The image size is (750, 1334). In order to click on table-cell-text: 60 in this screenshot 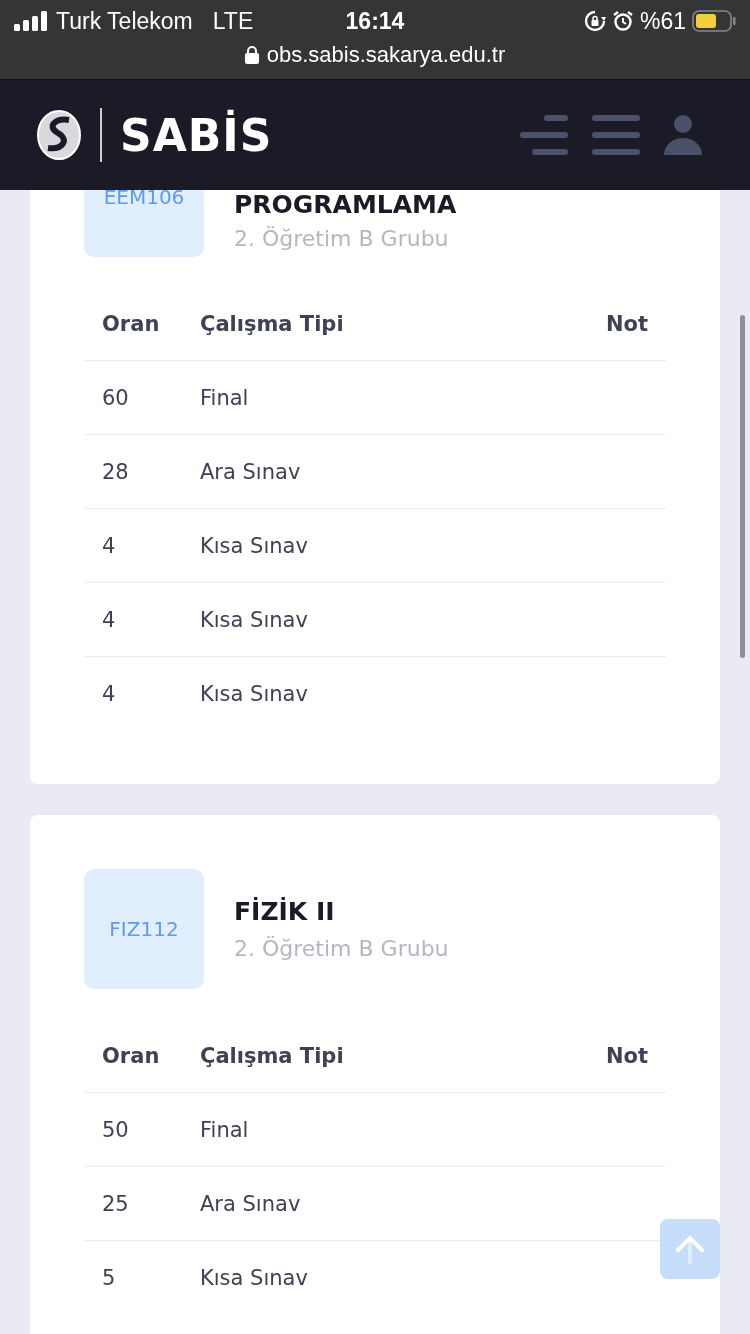, I will do `click(115, 397)`.